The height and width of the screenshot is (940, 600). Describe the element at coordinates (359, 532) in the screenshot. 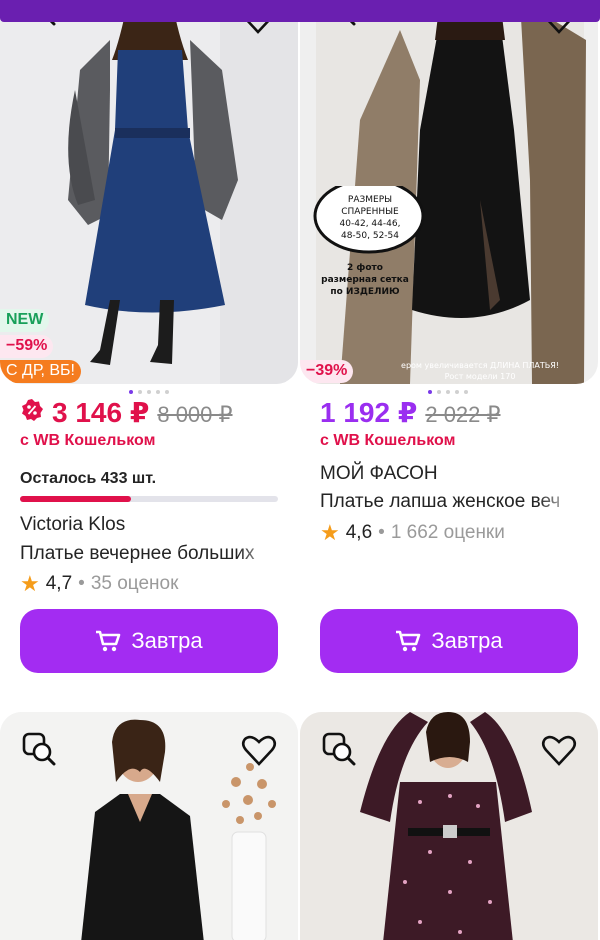

I see `rating-value: 4,6` at that location.